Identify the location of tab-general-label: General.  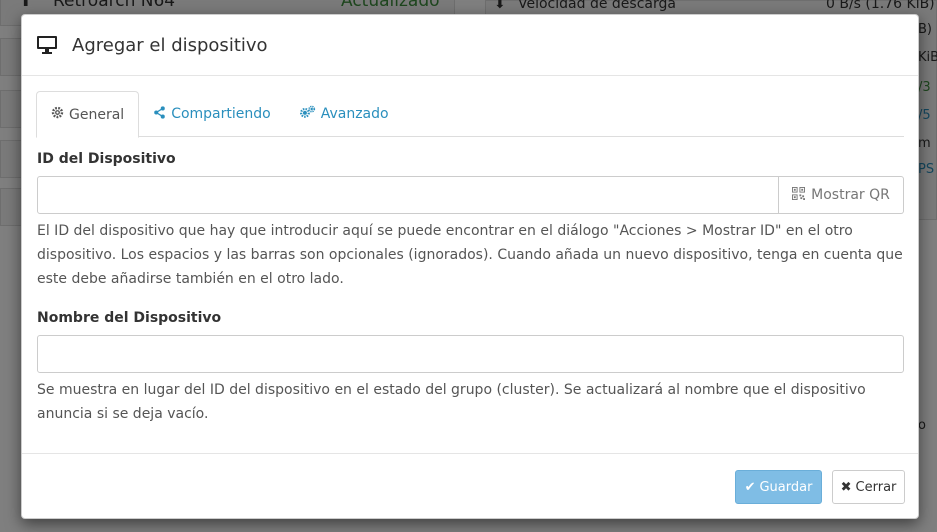
(97, 114).